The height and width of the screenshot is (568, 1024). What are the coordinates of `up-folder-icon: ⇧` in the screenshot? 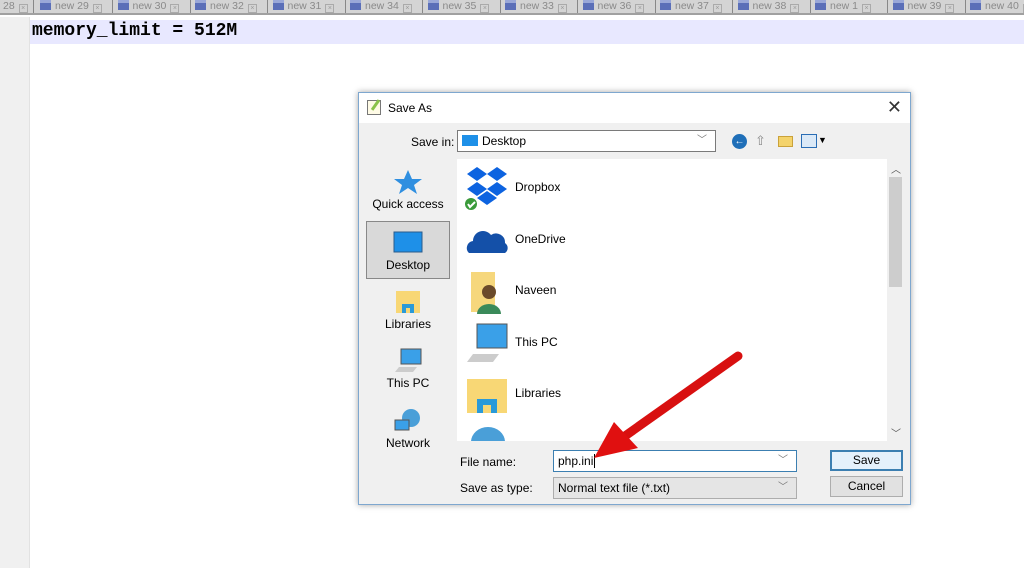 It's located at (760, 141).